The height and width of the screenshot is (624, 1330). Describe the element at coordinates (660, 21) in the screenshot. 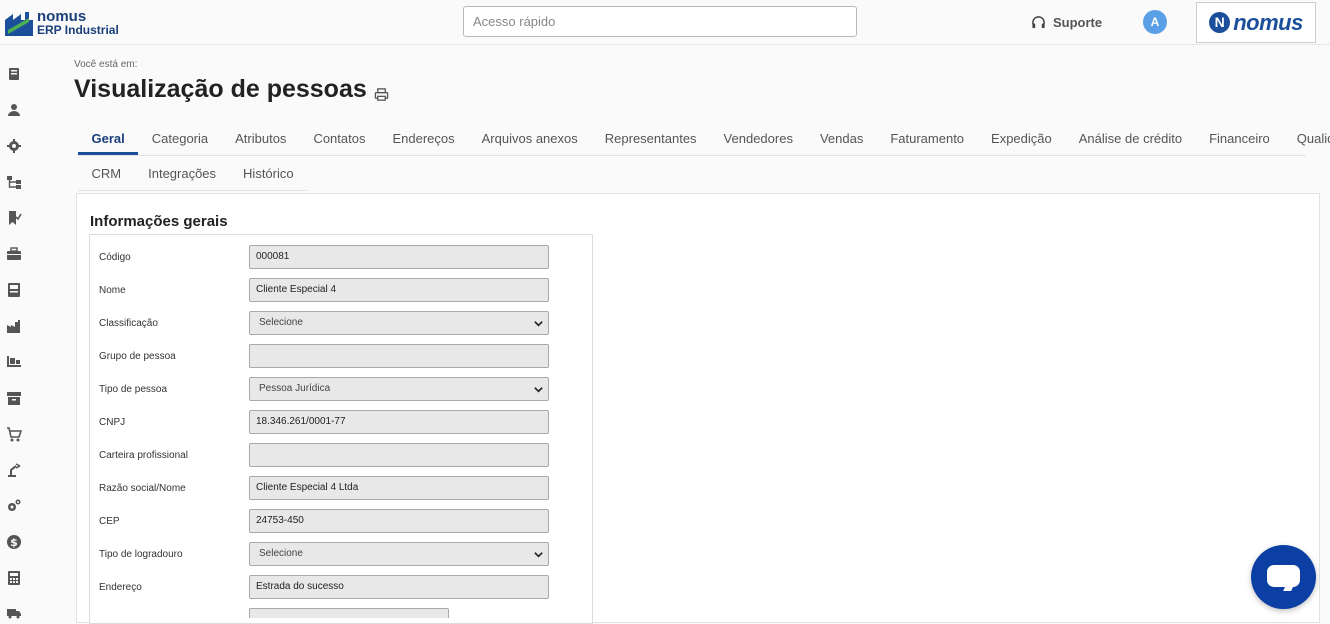

I see `quick-access-input: Acesso rápido` at that location.